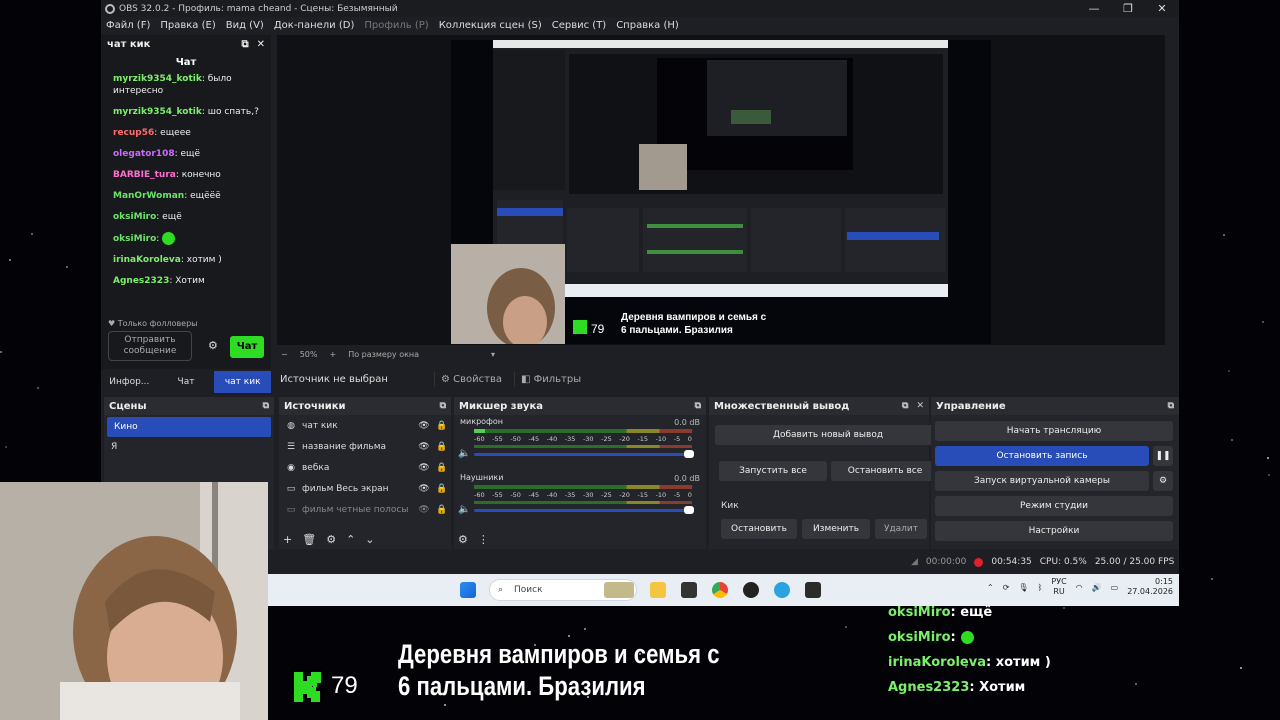  What do you see at coordinates (350, 539) in the screenshot?
I see `move-up-icon: ⌃` at bounding box center [350, 539].